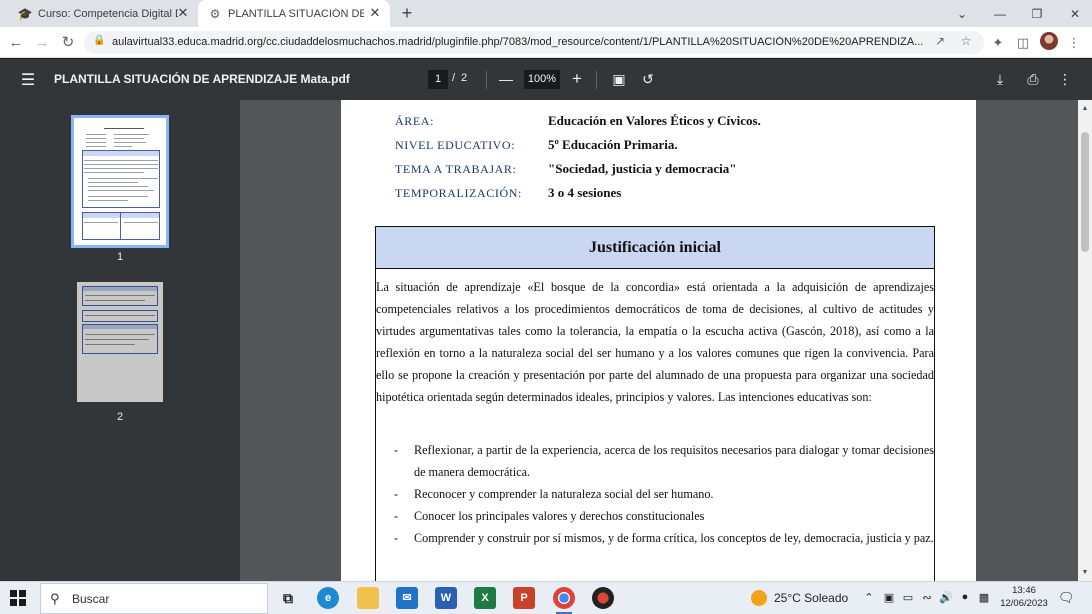 The image size is (1092, 614). What do you see at coordinates (368, 598) in the screenshot?
I see `file-explorer-icon` at bounding box center [368, 598].